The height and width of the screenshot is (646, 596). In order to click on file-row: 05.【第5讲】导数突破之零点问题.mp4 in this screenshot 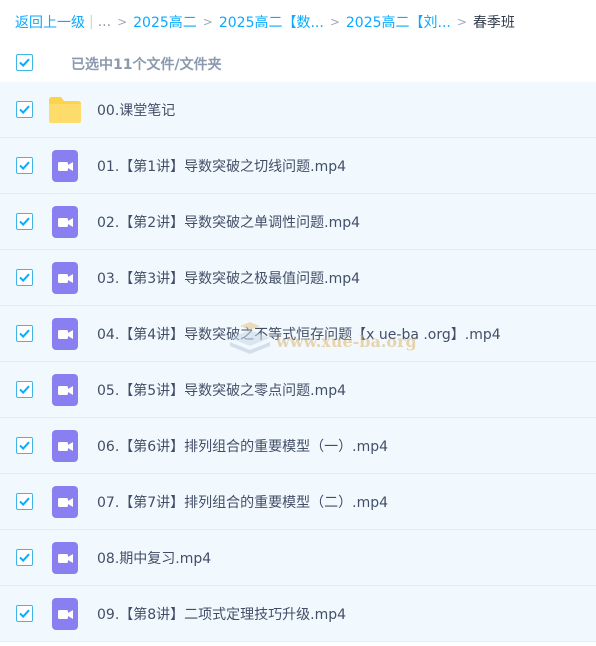, I will do `click(298, 390)`.